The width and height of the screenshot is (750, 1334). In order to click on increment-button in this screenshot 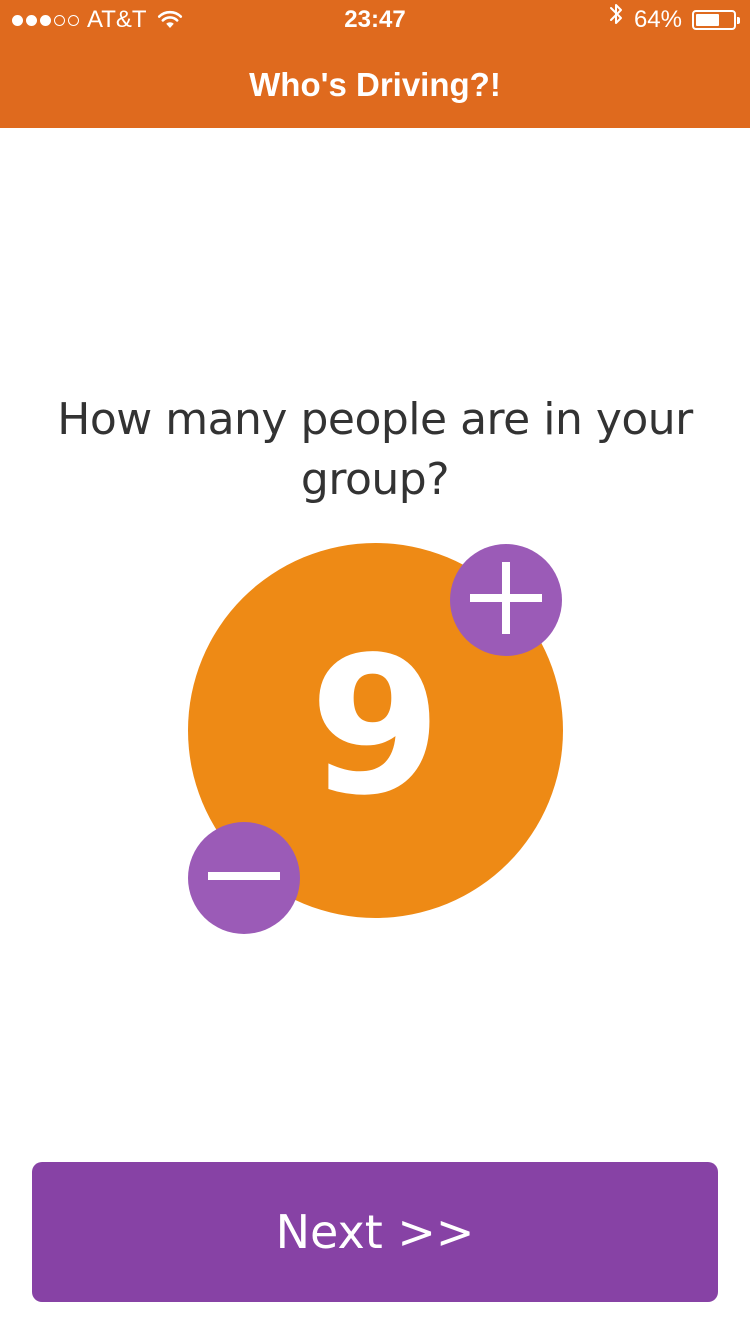, I will do `click(506, 600)`.